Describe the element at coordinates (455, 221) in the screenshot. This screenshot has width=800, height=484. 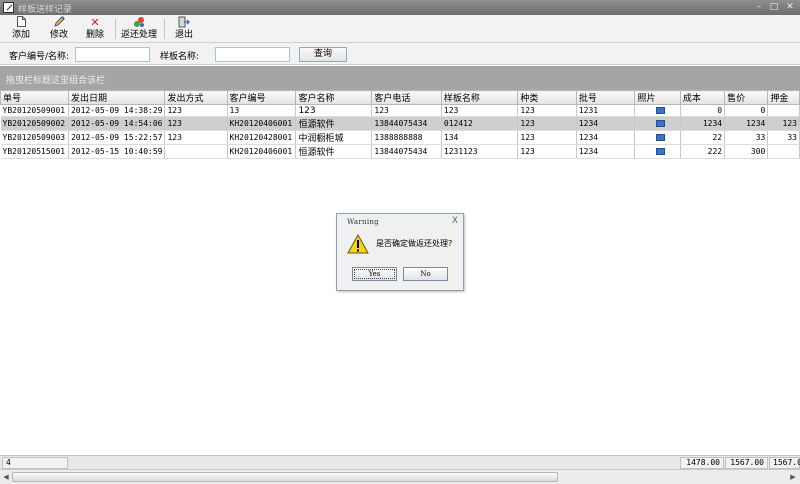
I see `dialog-close-icon: X` at that location.